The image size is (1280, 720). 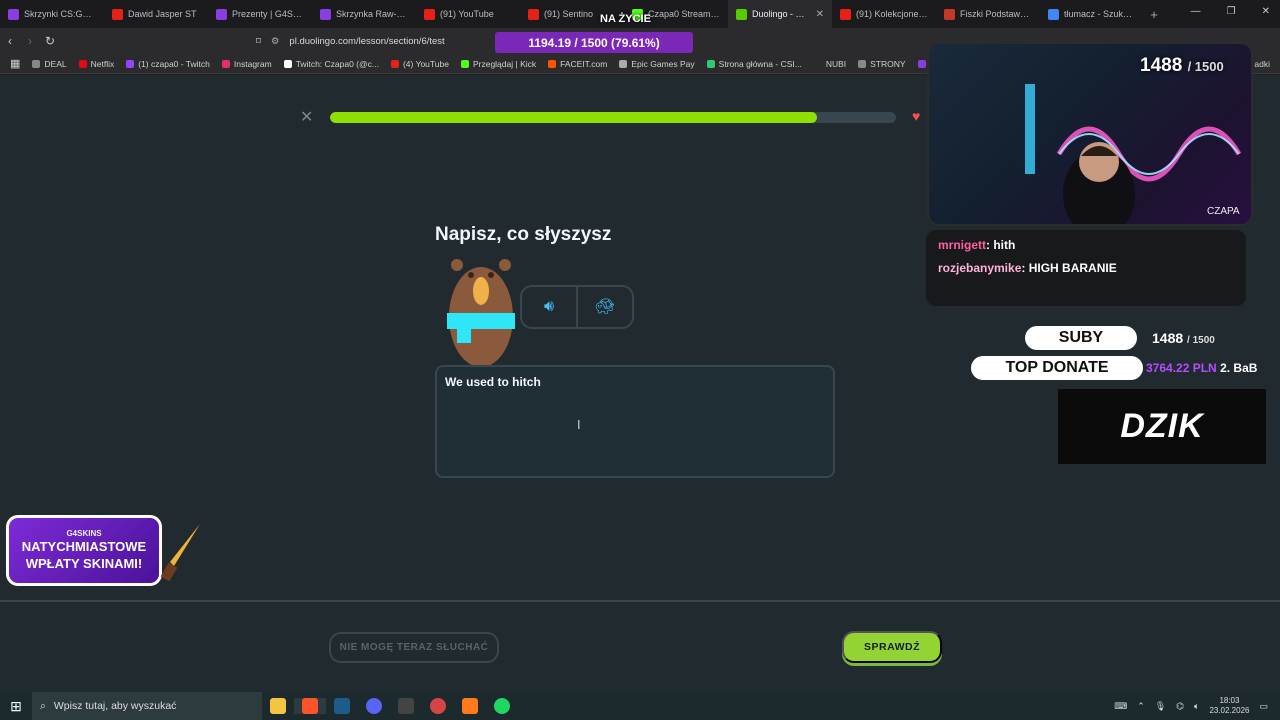 I want to click on bookmark-label: Epic Games Pay, so click(x=663, y=63).